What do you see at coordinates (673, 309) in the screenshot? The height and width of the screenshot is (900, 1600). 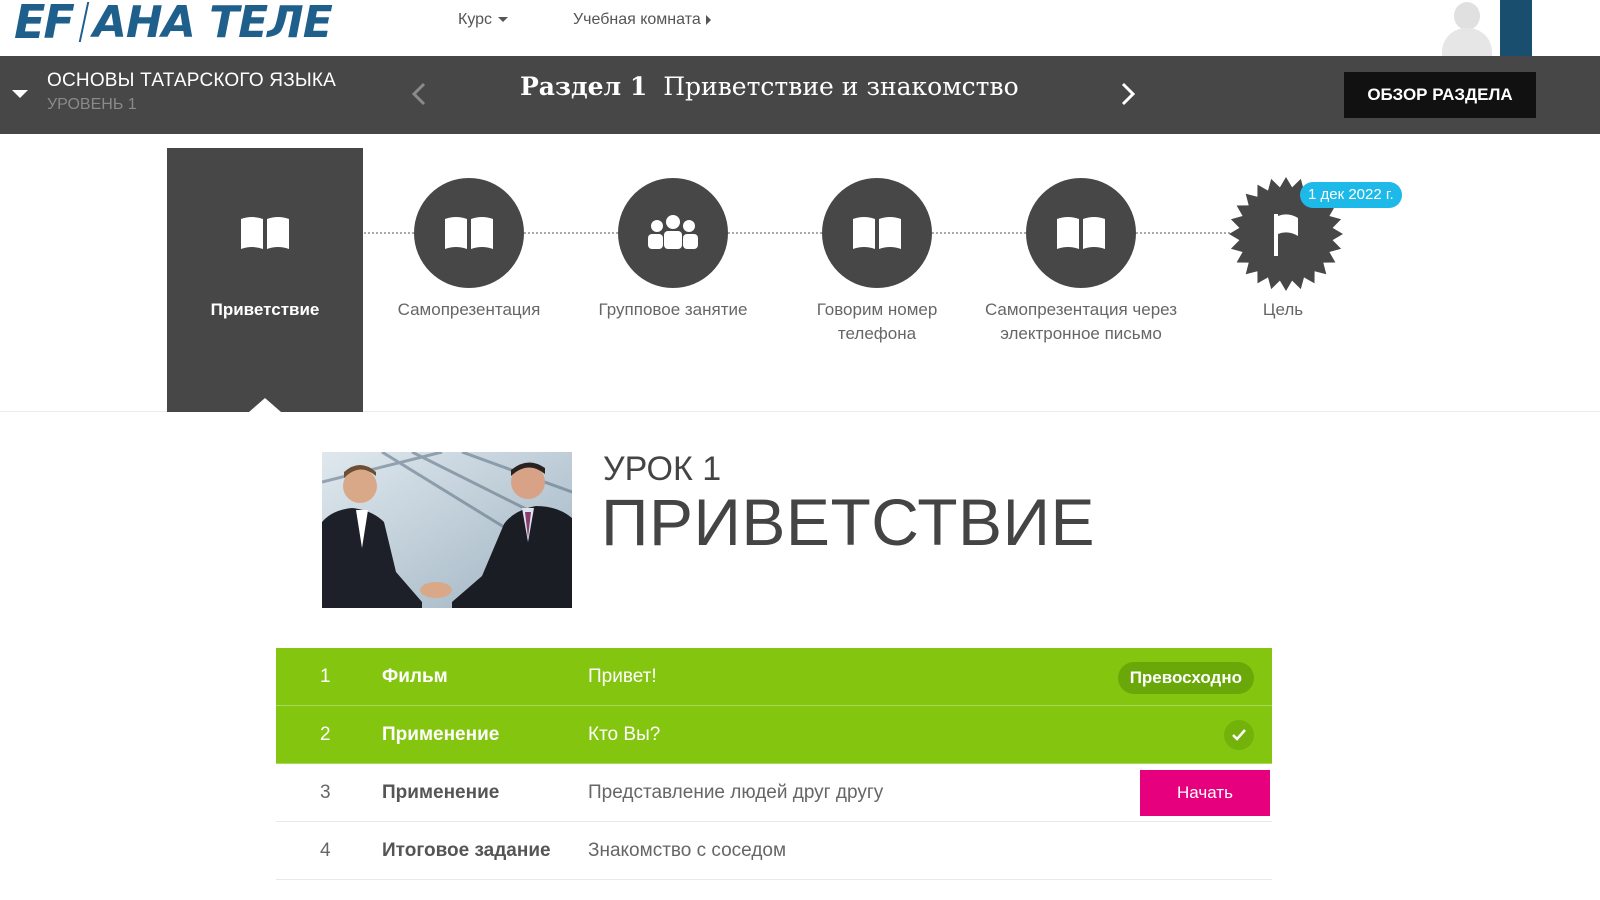 I see `step-label: Групповое занятие` at bounding box center [673, 309].